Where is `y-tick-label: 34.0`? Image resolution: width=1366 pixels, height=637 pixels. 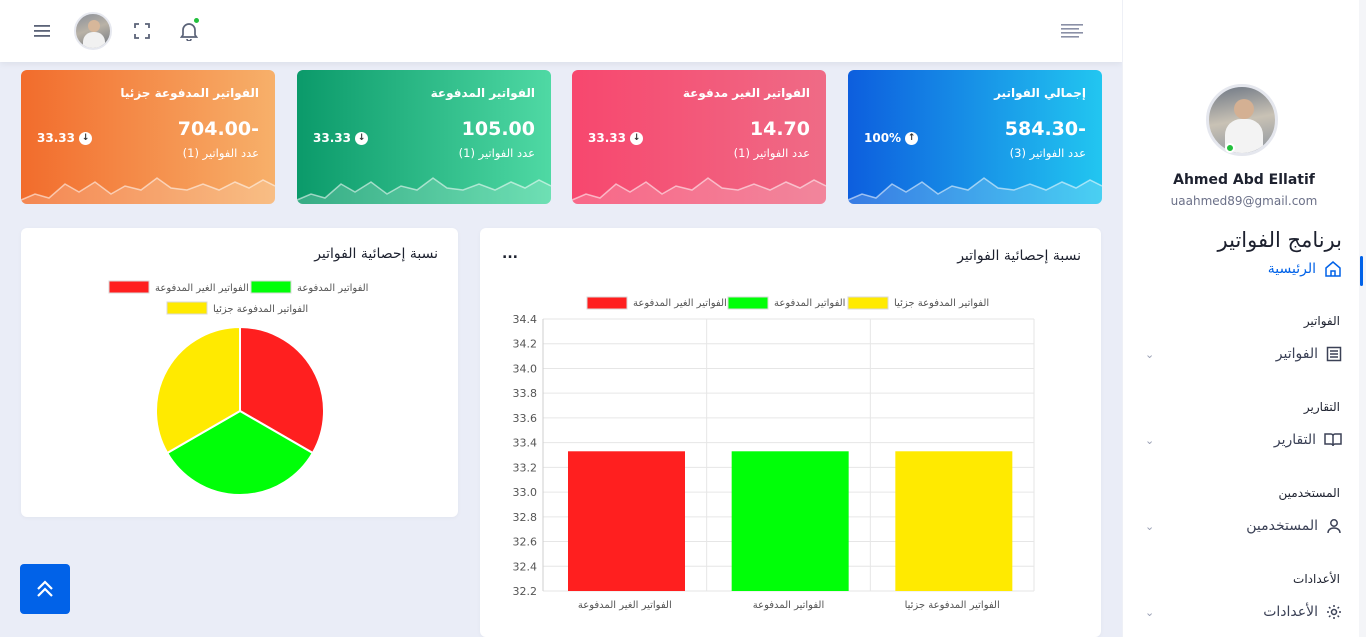
y-tick-label: 34.0 is located at coordinates (525, 368).